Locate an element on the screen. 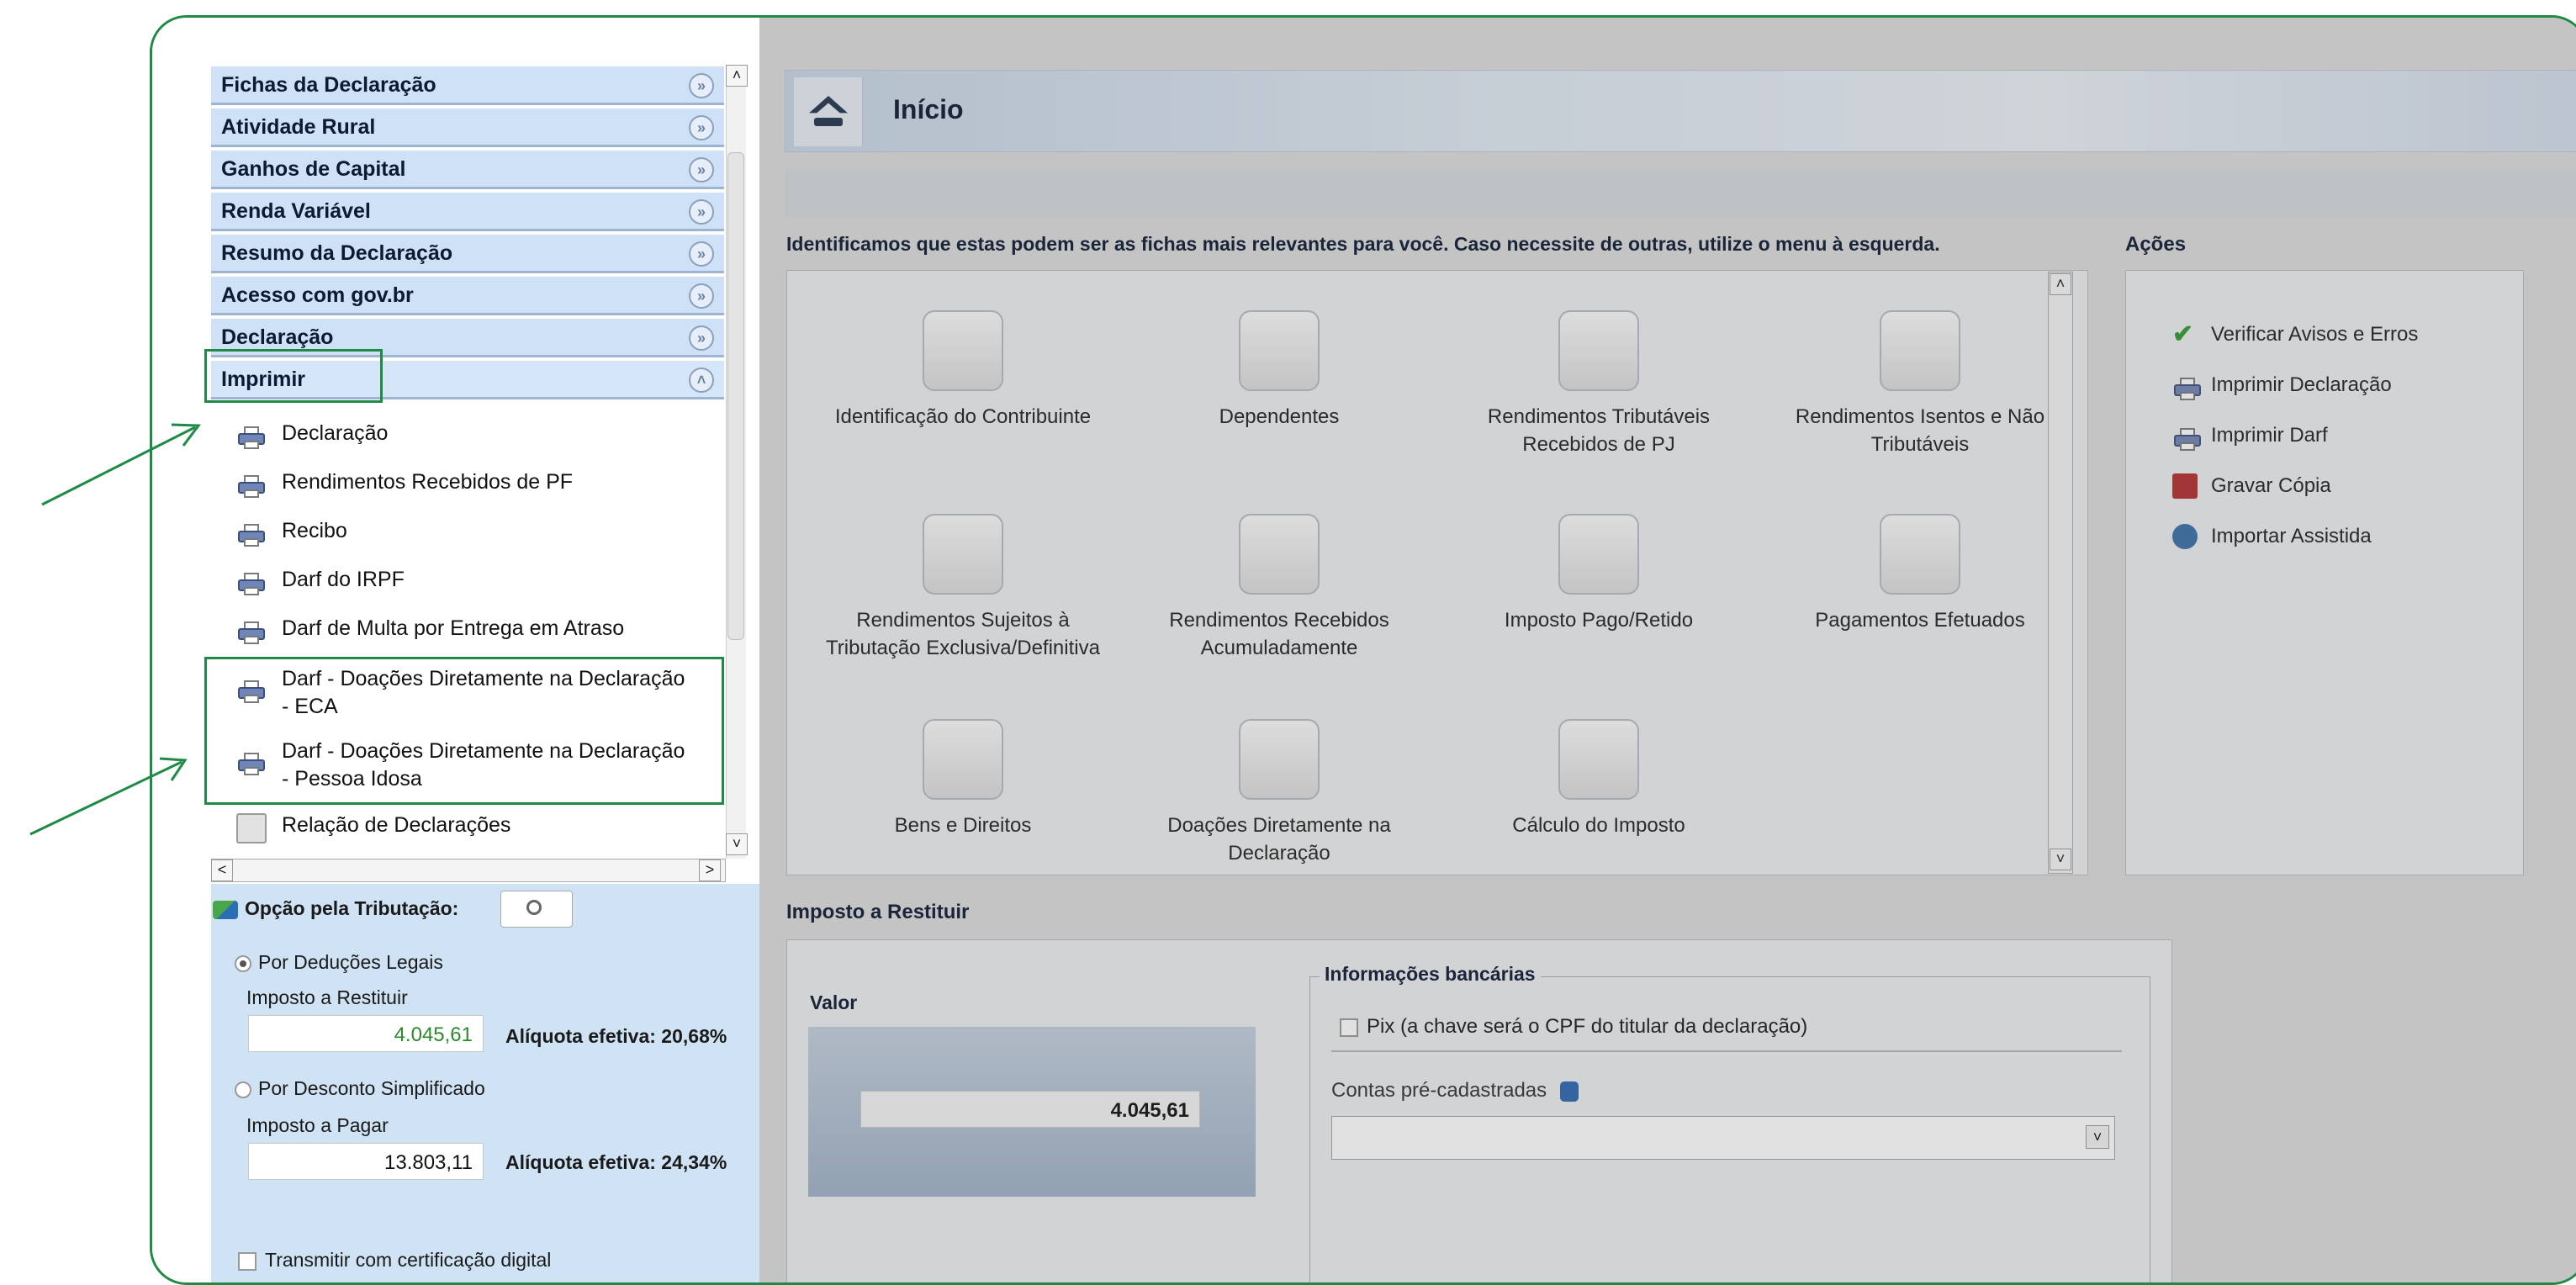 This screenshot has width=2576, height=1285. chevron-down-icon: ˅ is located at coordinates (2097, 1137).